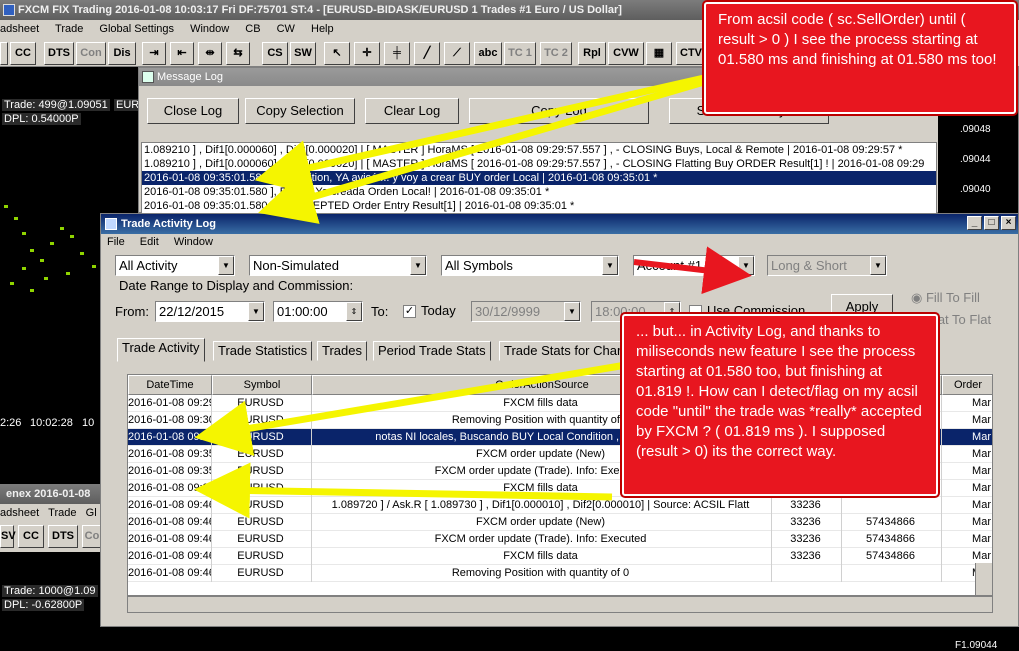 The height and width of the screenshot is (651, 1019). I want to click on menu-cw: CW, so click(286, 29).